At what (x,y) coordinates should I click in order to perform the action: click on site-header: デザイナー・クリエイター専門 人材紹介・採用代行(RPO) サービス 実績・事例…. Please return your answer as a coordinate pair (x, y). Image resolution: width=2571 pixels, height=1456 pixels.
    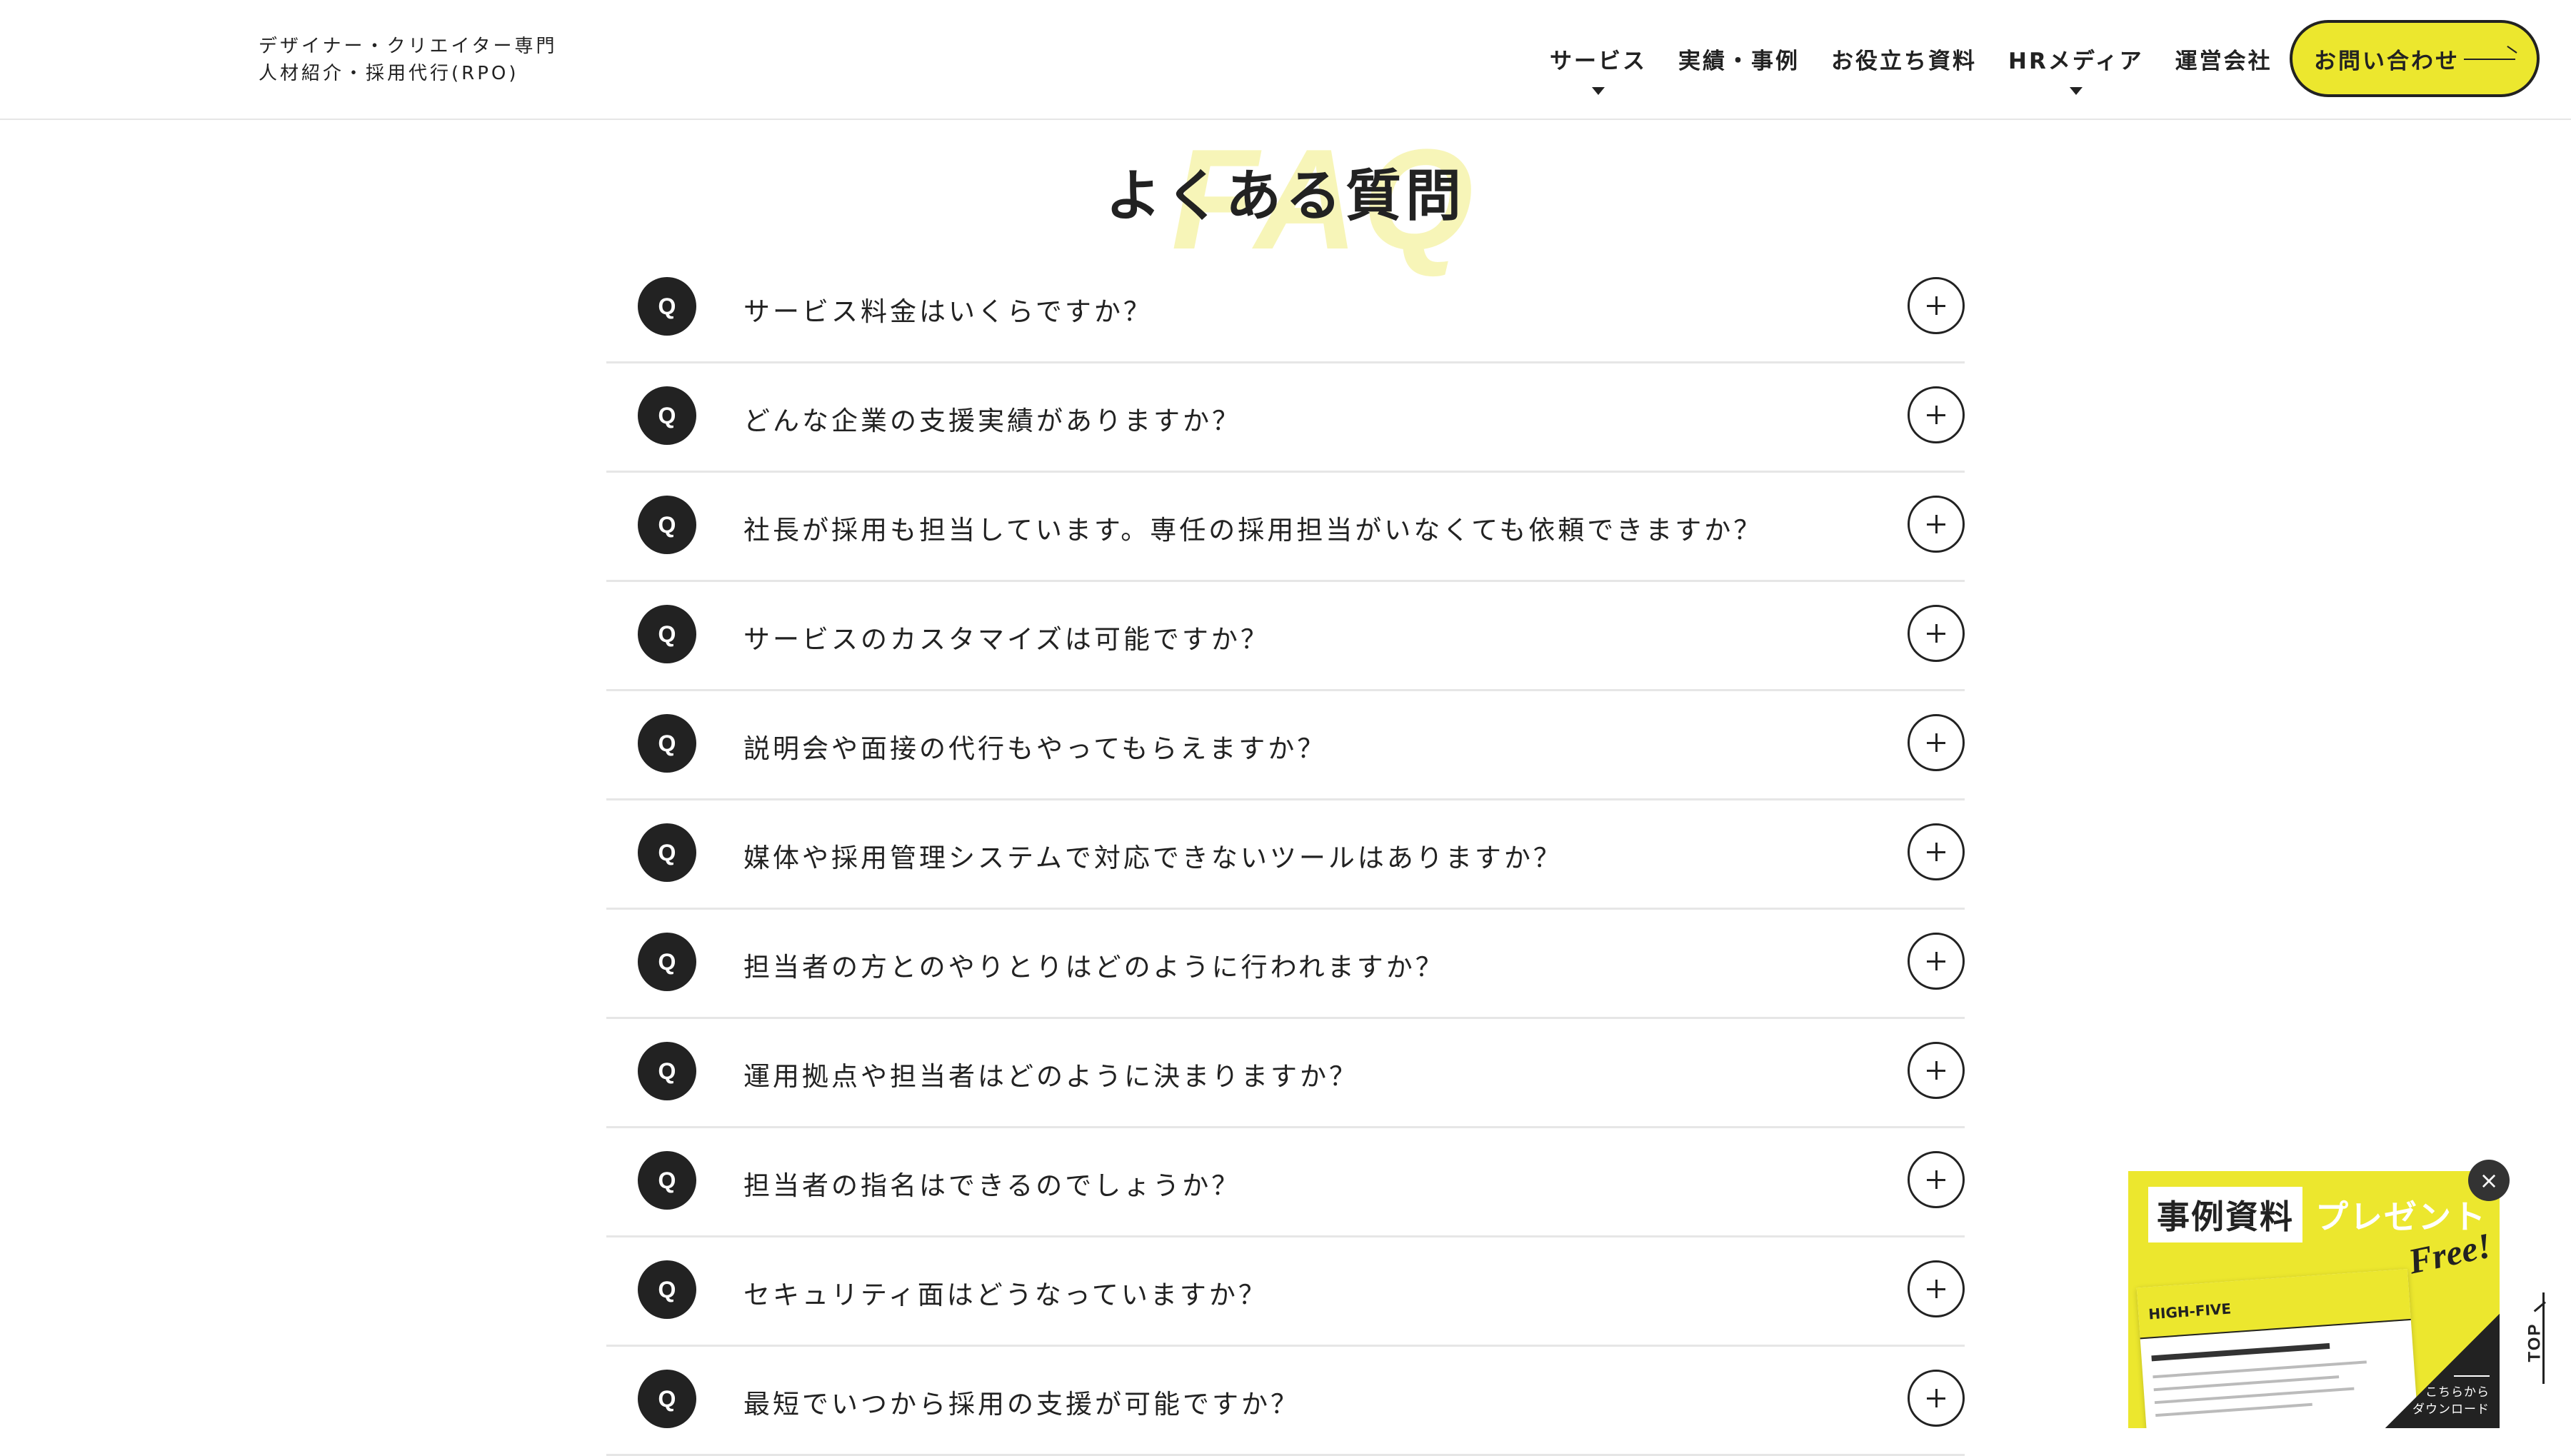
    Looking at the image, I should click on (1285, 60).